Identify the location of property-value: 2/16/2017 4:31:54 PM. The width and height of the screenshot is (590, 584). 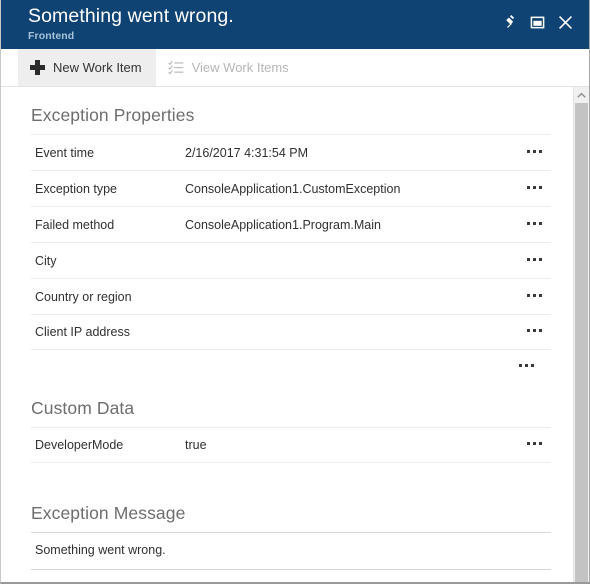
(247, 152).